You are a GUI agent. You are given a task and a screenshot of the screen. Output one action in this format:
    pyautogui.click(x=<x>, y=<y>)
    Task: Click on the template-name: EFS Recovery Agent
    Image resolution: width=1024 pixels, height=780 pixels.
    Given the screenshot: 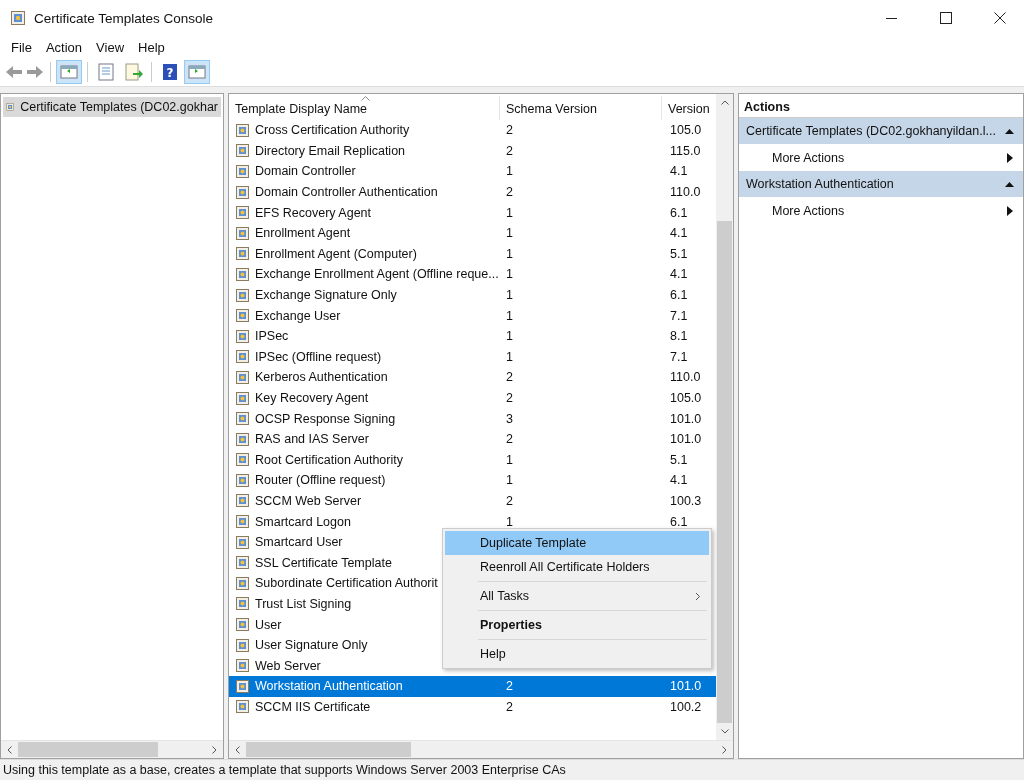 What is the action you would take?
    pyautogui.click(x=313, y=212)
    